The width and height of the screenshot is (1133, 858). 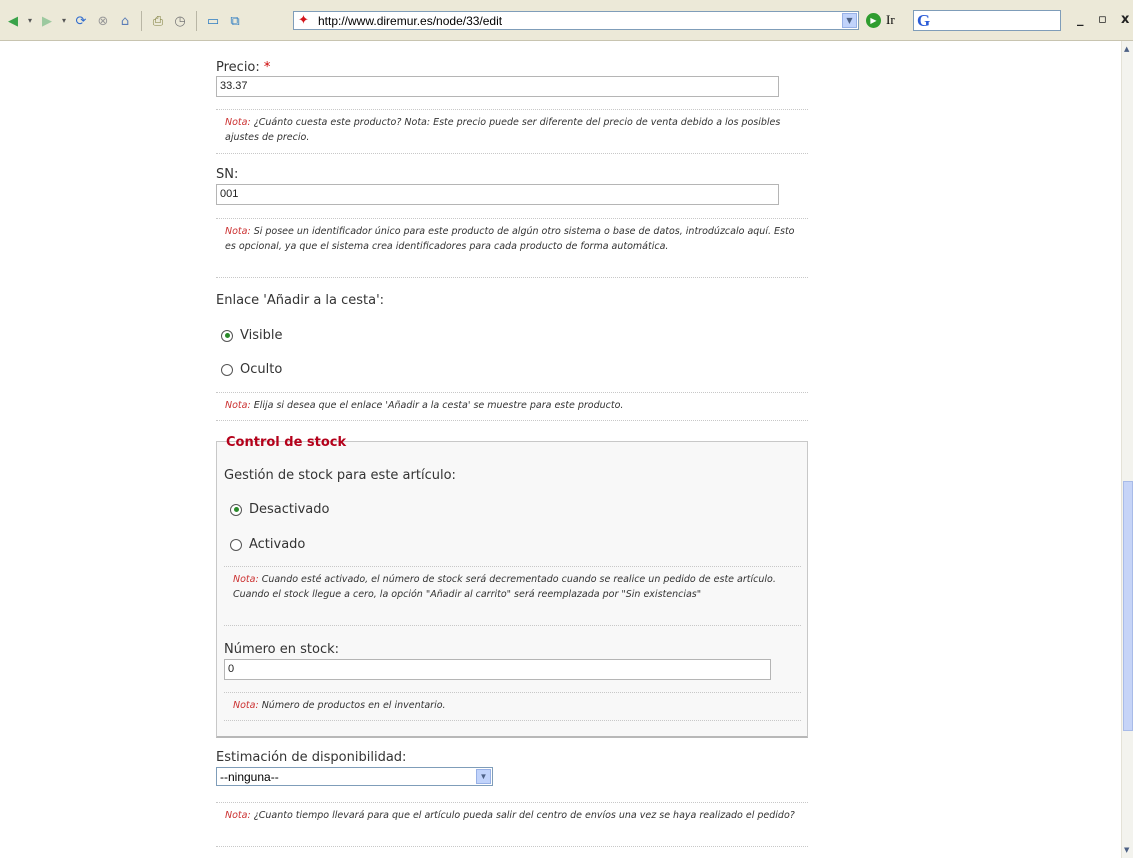 I want to click on google-logo: G, so click(x=924, y=20).